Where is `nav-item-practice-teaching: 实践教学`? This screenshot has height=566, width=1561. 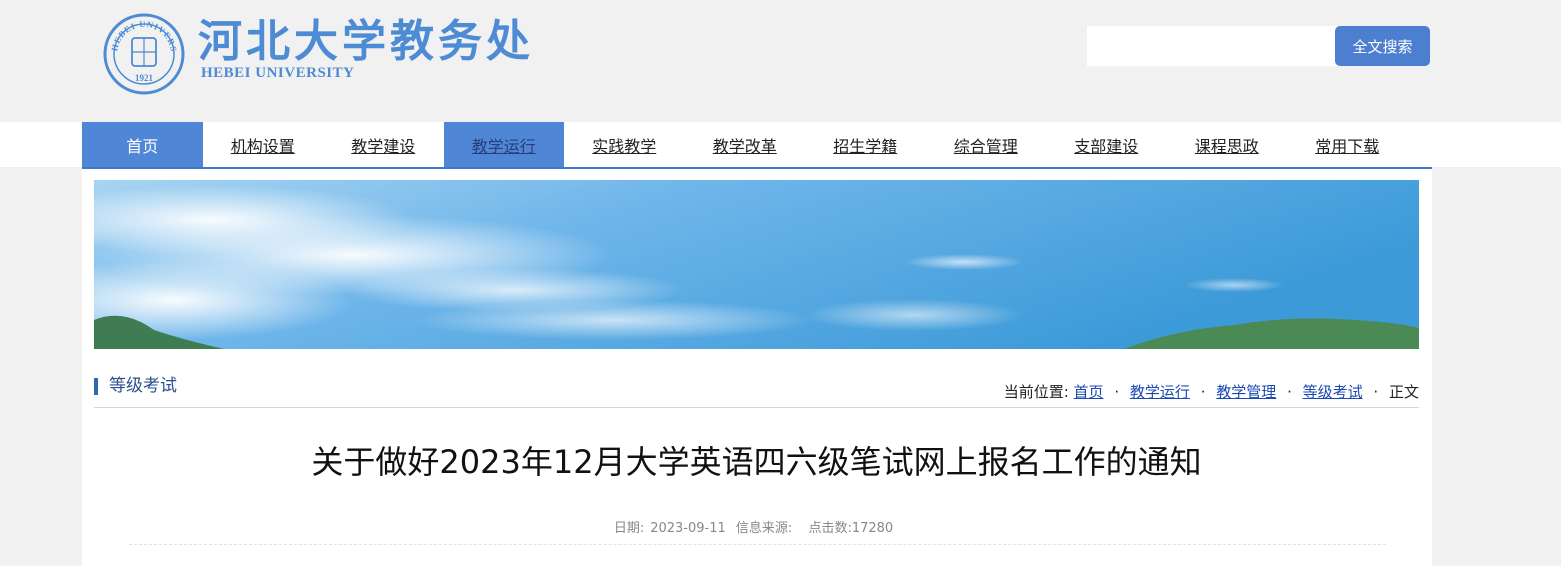
nav-item-practice-teaching: 实践教学 is located at coordinates (624, 144).